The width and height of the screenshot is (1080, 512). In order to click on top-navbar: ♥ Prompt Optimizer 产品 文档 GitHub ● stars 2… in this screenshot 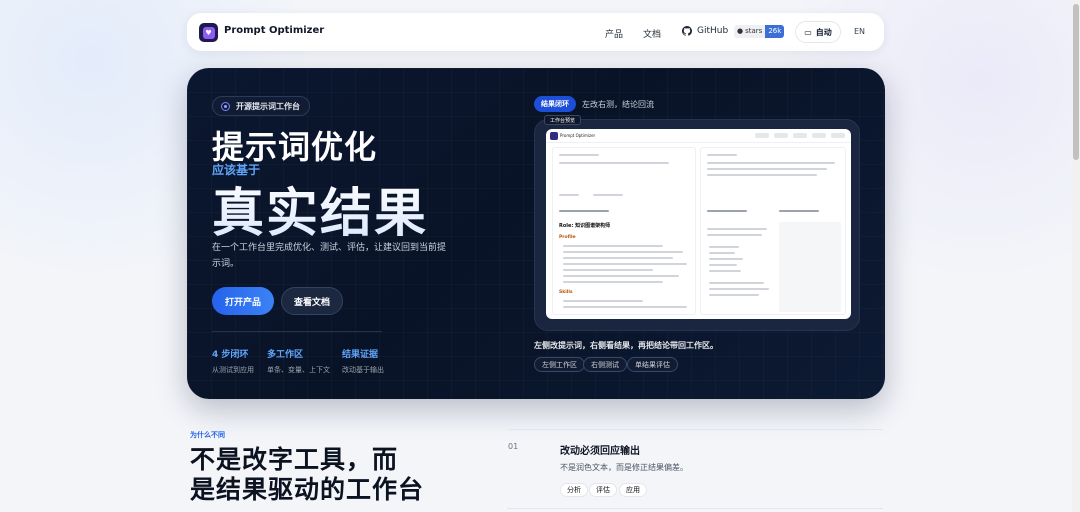, I will do `click(535, 32)`.